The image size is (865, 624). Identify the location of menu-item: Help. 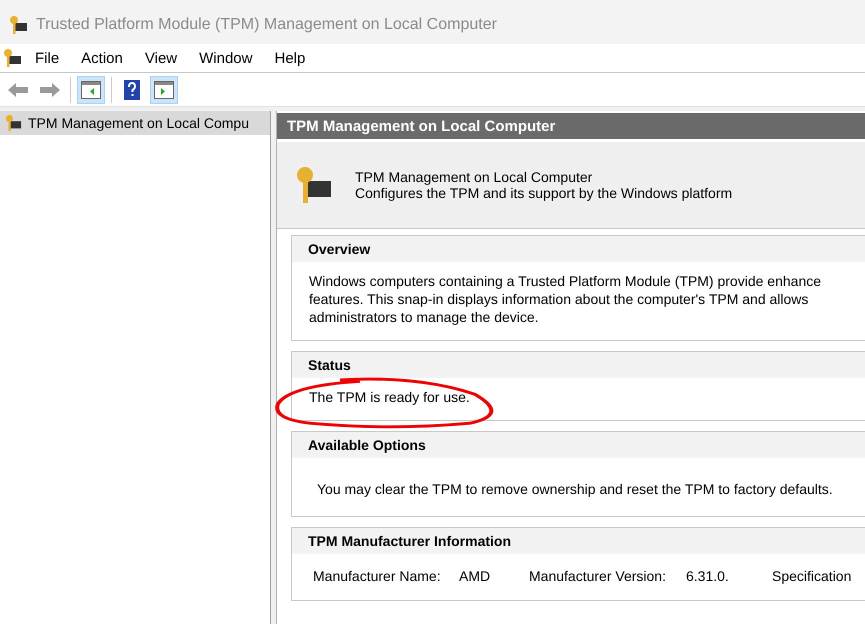
(289, 58).